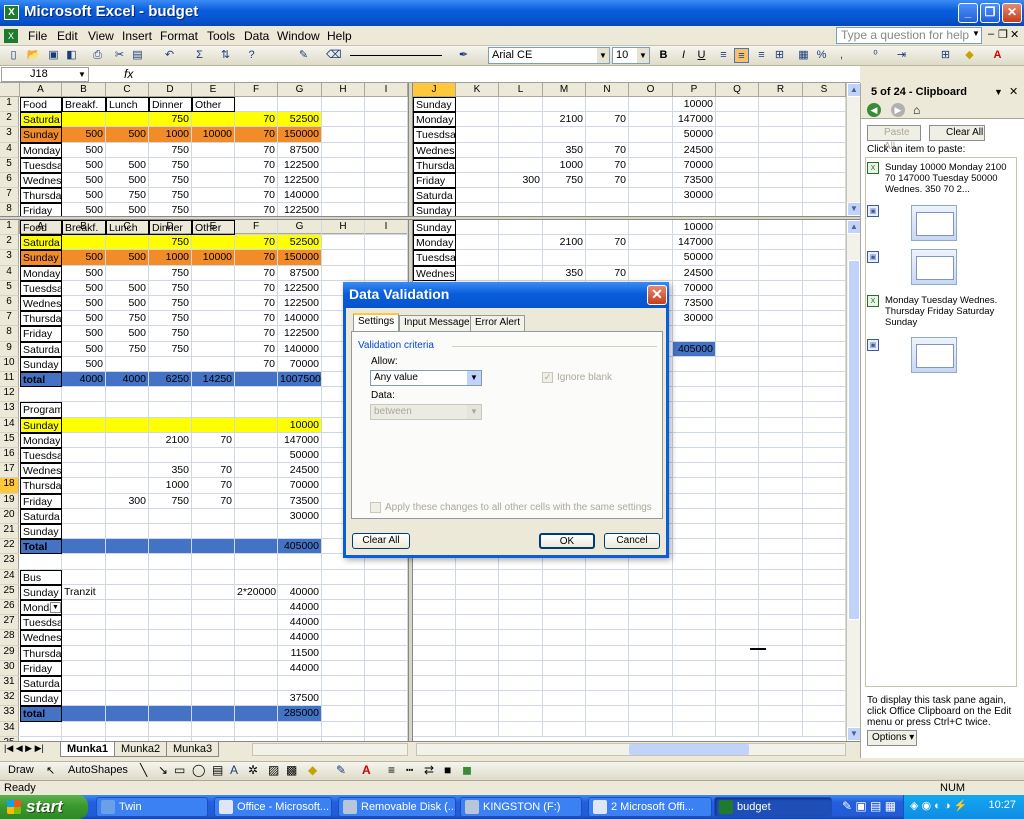 This screenshot has height=819, width=1024. I want to click on cell: Friday, so click(41, 501).